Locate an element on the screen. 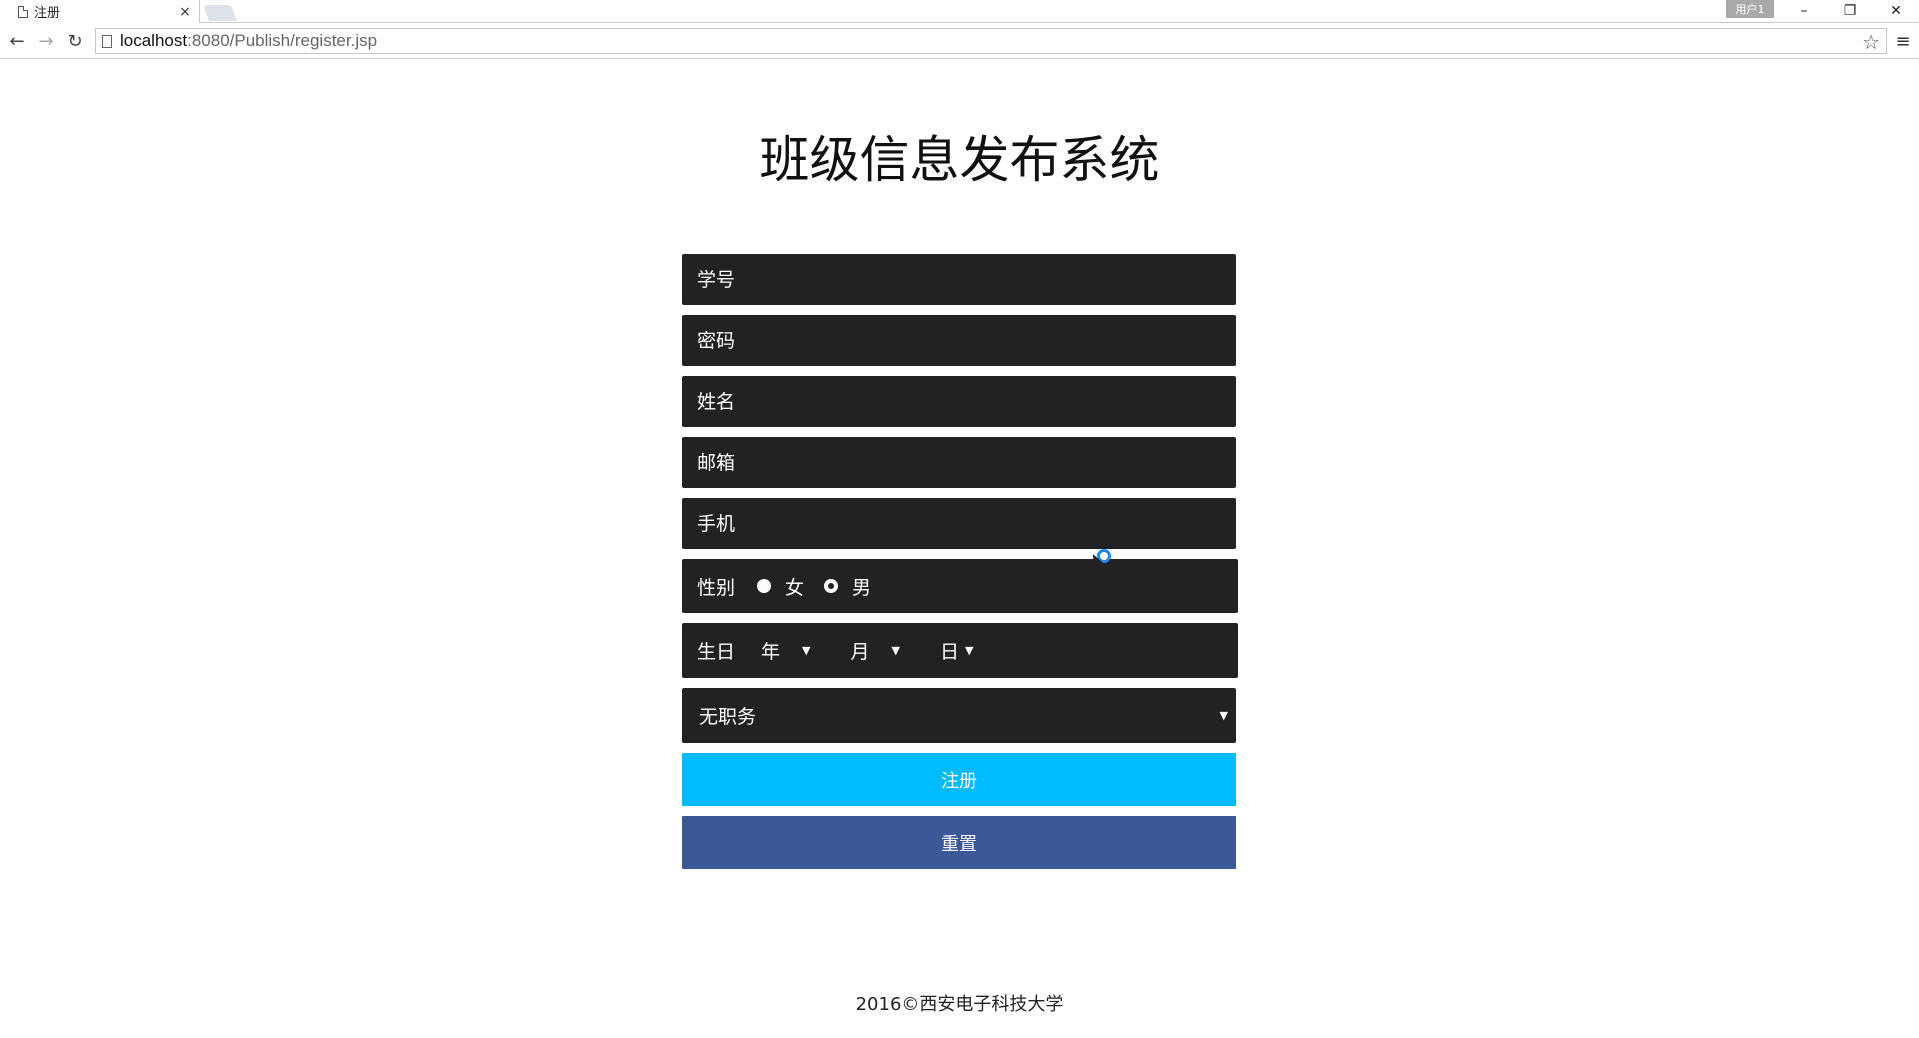 The height and width of the screenshot is (1038, 1919). close-tab-icon: × is located at coordinates (185, 12).